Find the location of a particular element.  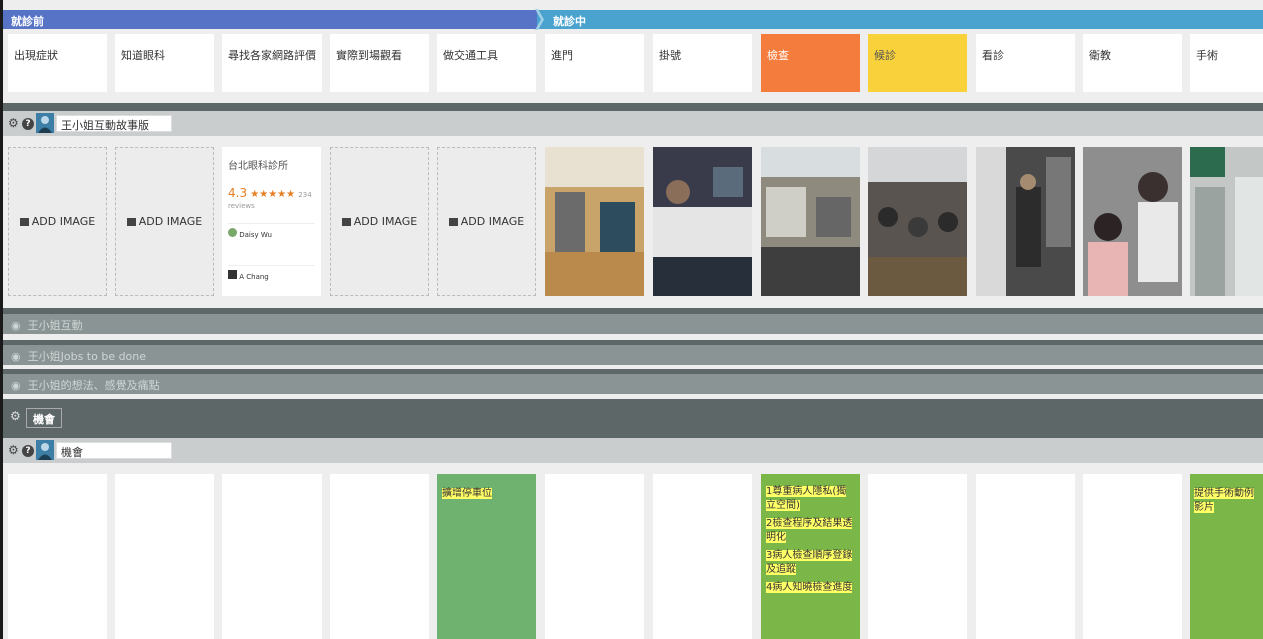

stage-card: 知道眼科 is located at coordinates (164, 63).